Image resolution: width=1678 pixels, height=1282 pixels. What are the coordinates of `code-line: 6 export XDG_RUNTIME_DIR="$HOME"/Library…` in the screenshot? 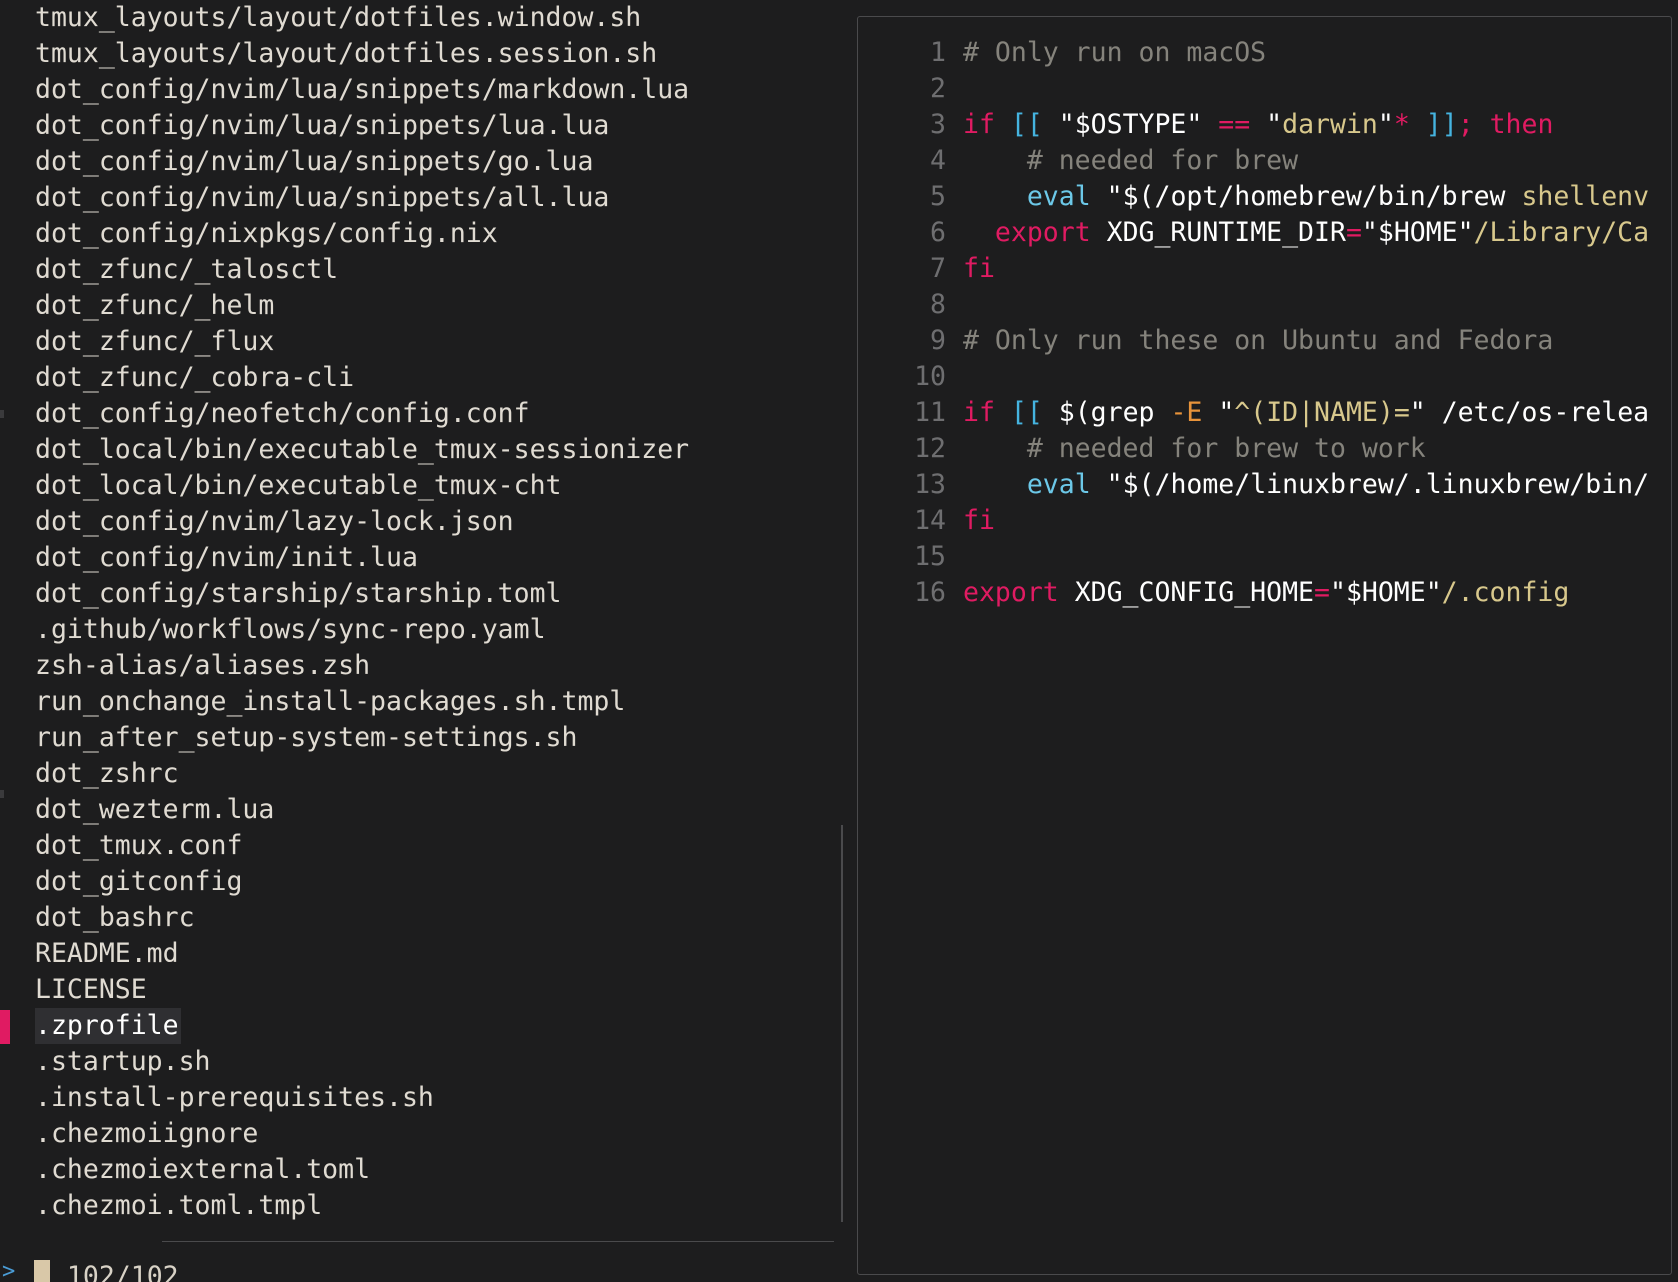 It's located at (1264, 233).